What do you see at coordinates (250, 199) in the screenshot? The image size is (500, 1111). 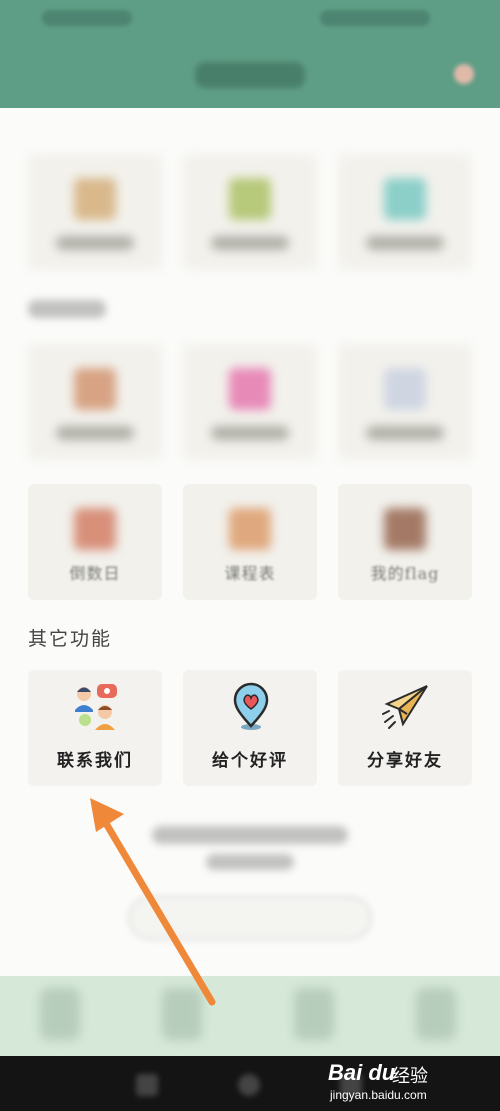 I see `chart-icon` at bounding box center [250, 199].